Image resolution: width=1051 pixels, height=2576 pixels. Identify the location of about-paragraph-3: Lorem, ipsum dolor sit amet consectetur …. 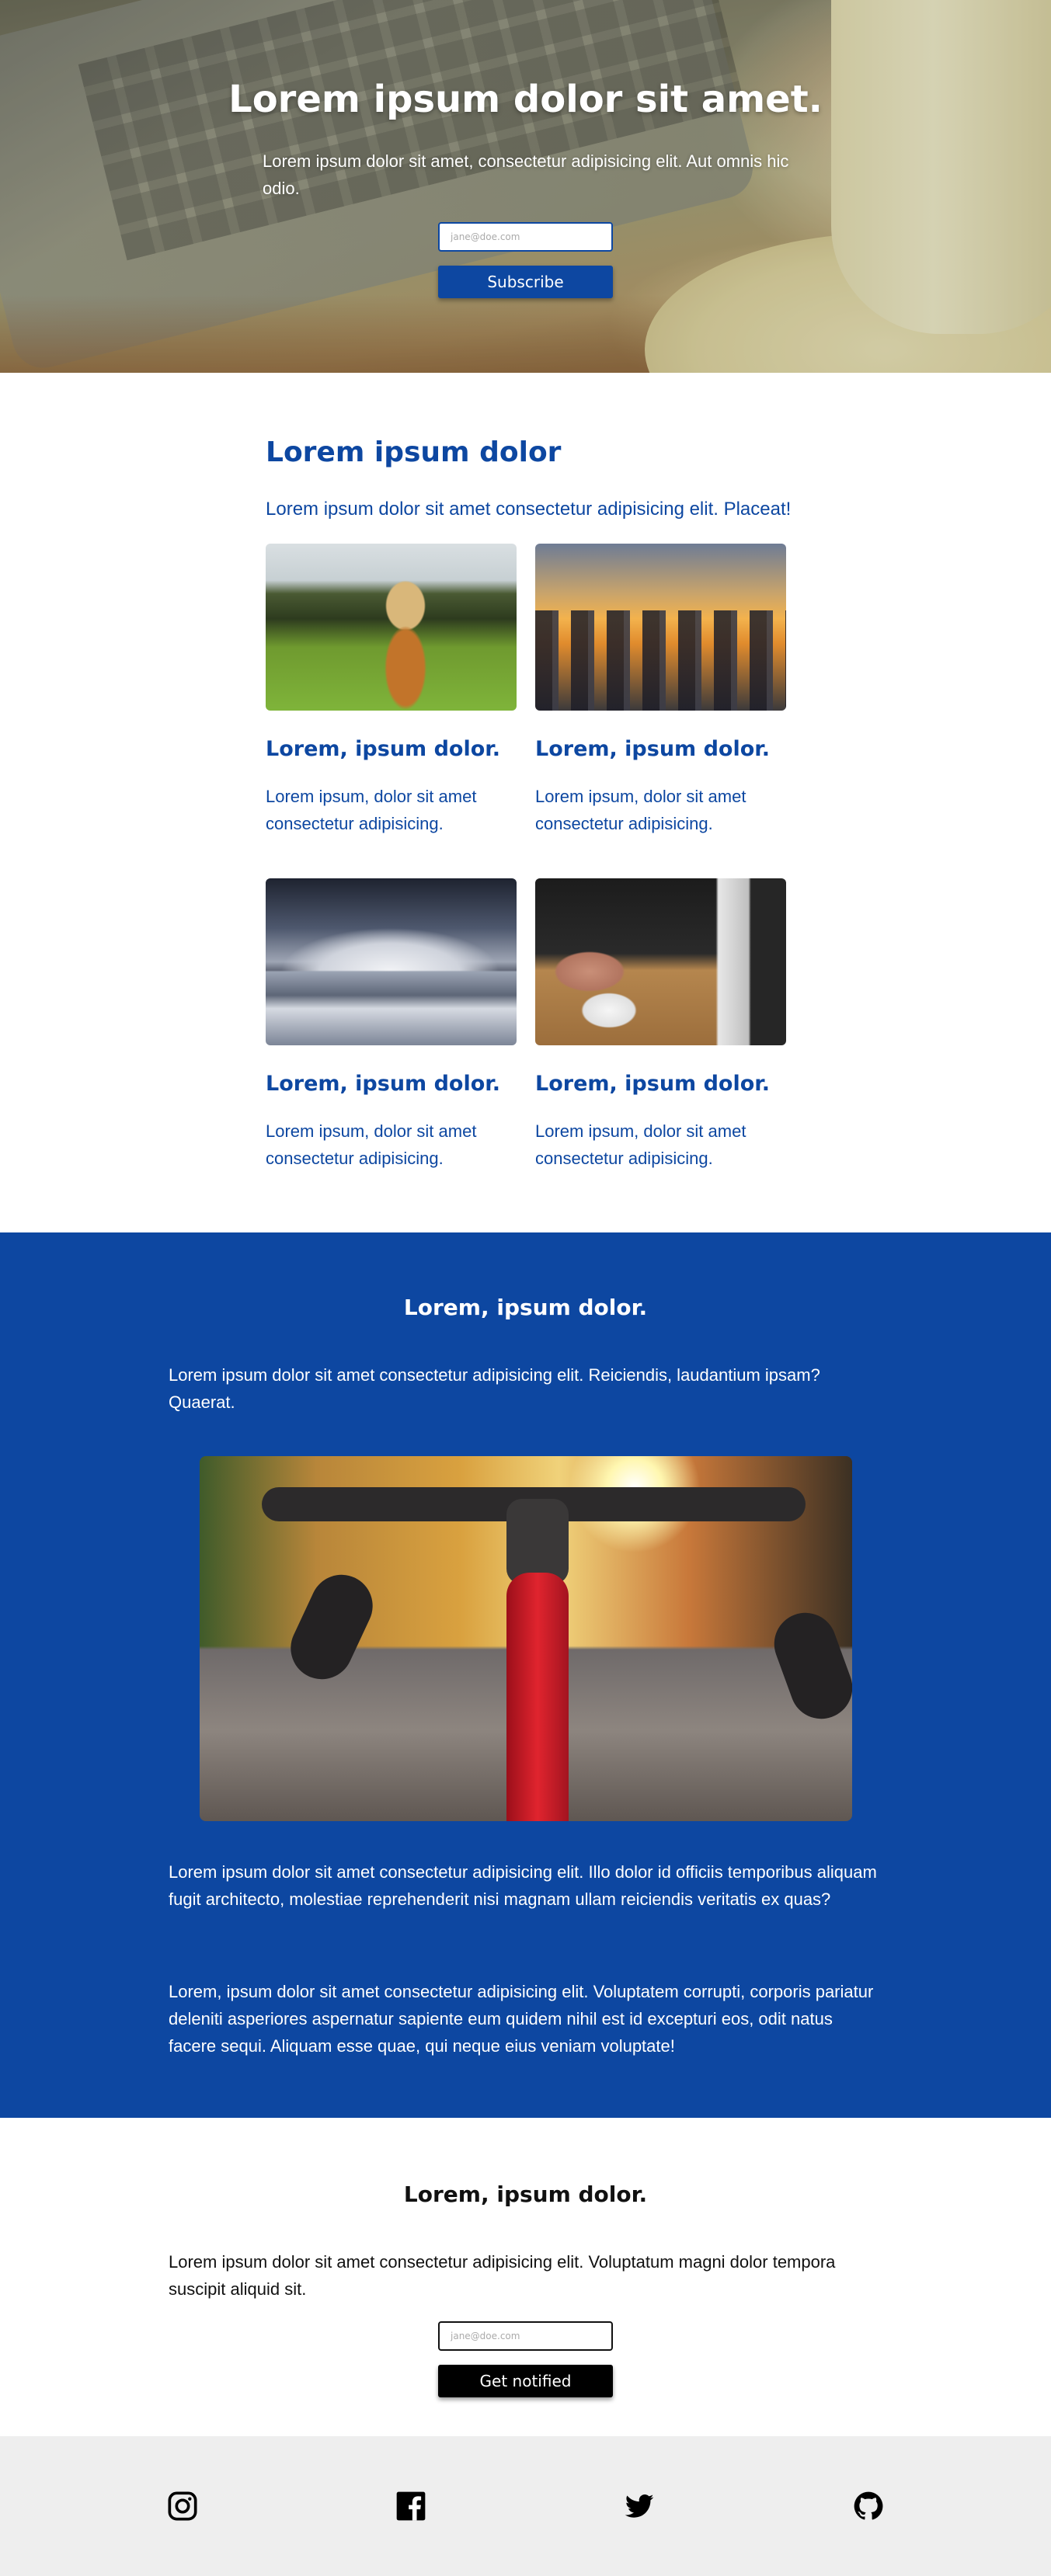
(521, 2019).